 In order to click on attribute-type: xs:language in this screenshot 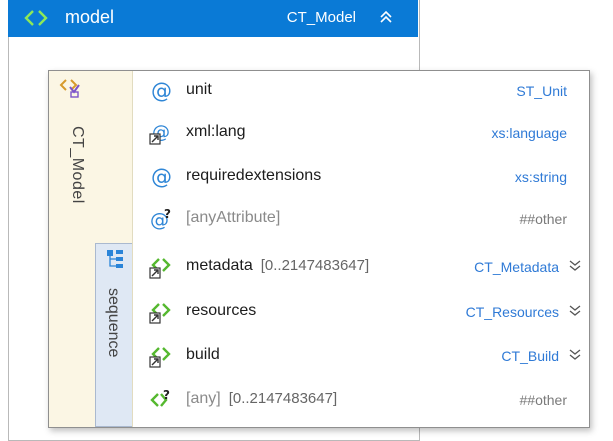, I will do `click(529, 133)`.